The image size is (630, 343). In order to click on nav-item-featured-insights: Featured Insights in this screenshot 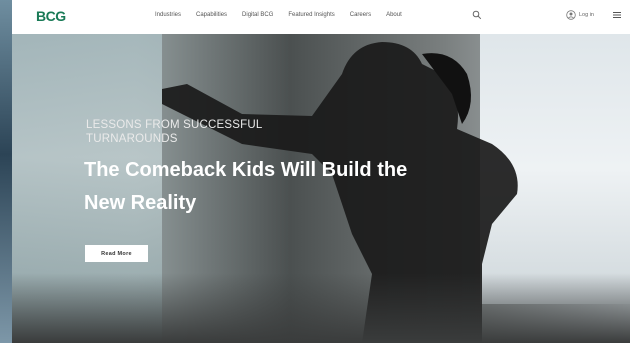, I will do `click(311, 15)`.